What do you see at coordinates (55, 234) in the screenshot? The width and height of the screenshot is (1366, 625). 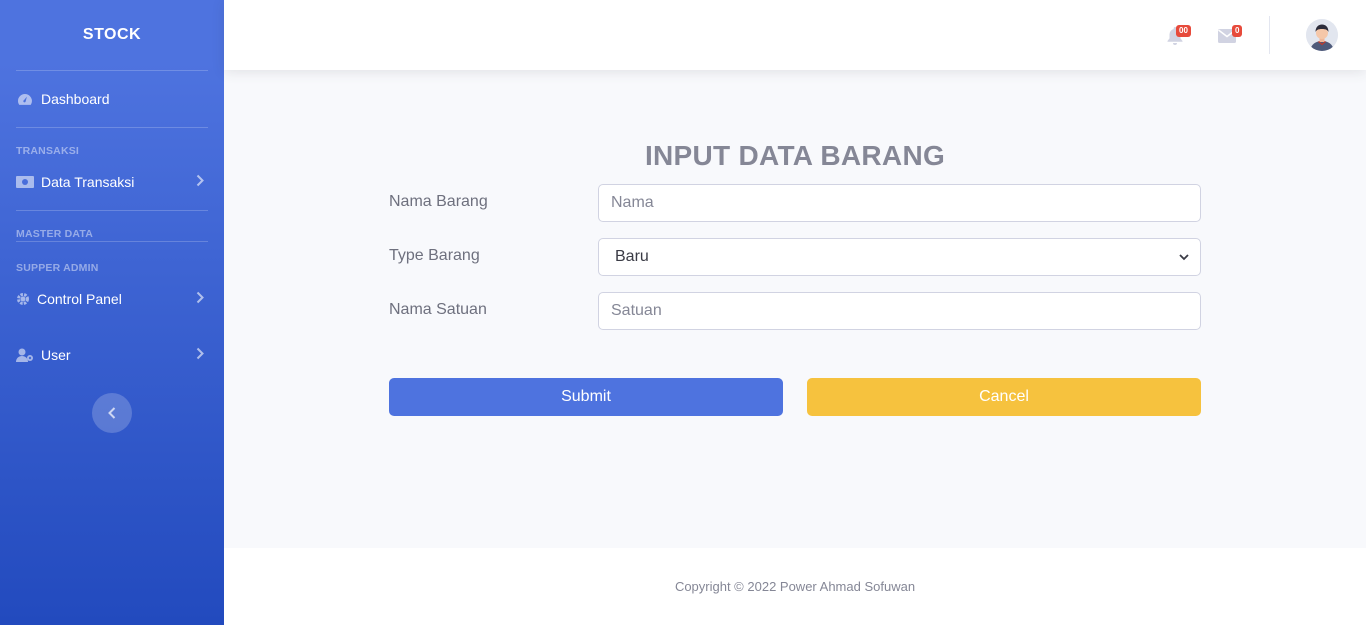 I see `sidebar-heading-master-data: MASTER DATA` at bounding box center [55, 234].